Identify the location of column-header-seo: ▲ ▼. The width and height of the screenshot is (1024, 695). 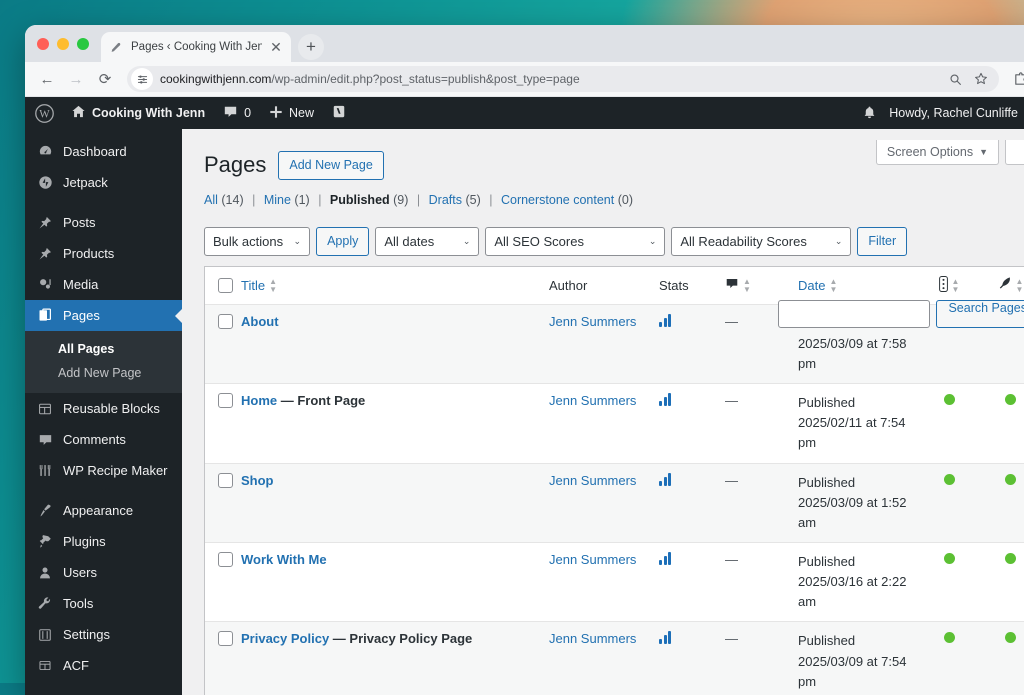
(949, 285).